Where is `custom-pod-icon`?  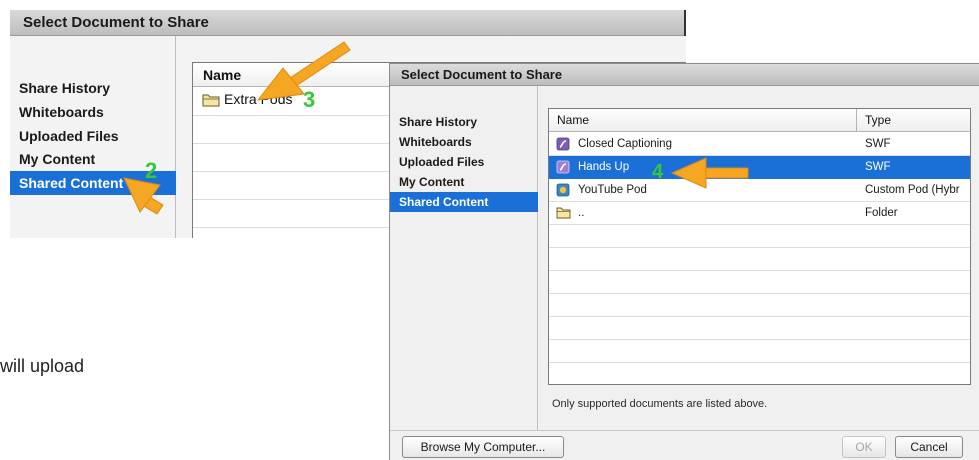
custom-pod-icon is located at coordinates (563, 190).